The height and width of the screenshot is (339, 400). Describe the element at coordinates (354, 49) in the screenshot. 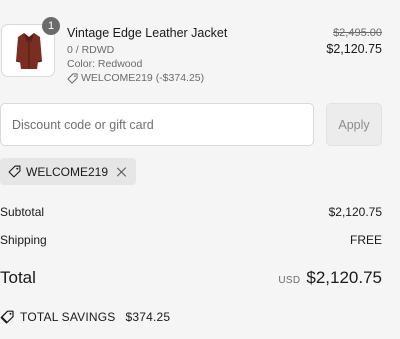

I see `current-price: $2,120.75` at that location.